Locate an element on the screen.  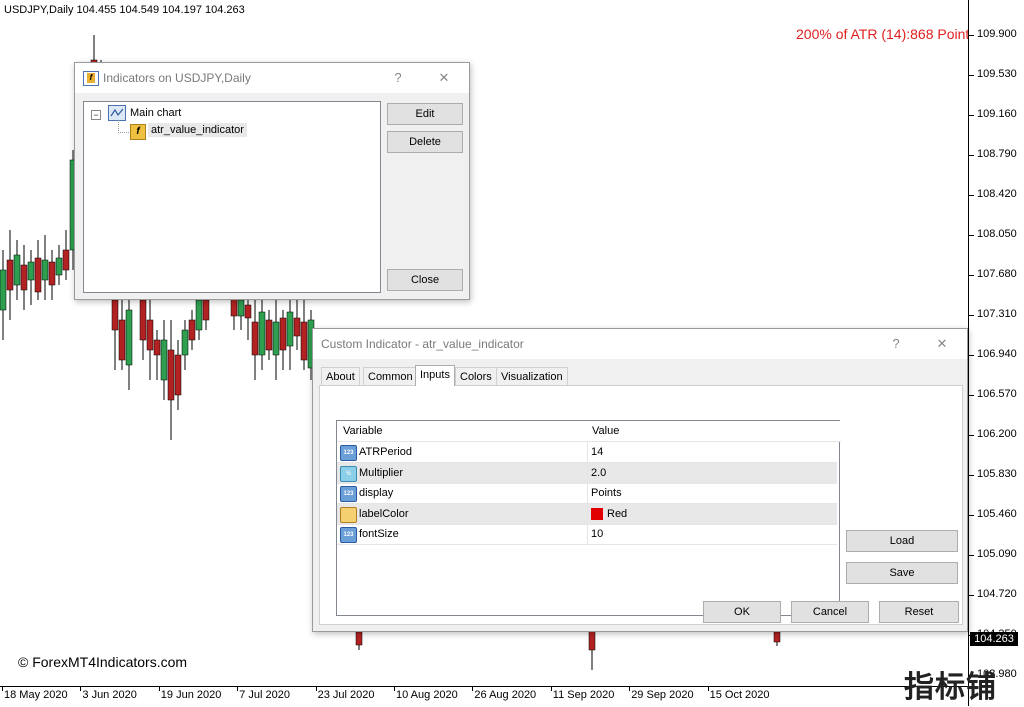
price-label: 107.310 is located at coordinates (997, 314).